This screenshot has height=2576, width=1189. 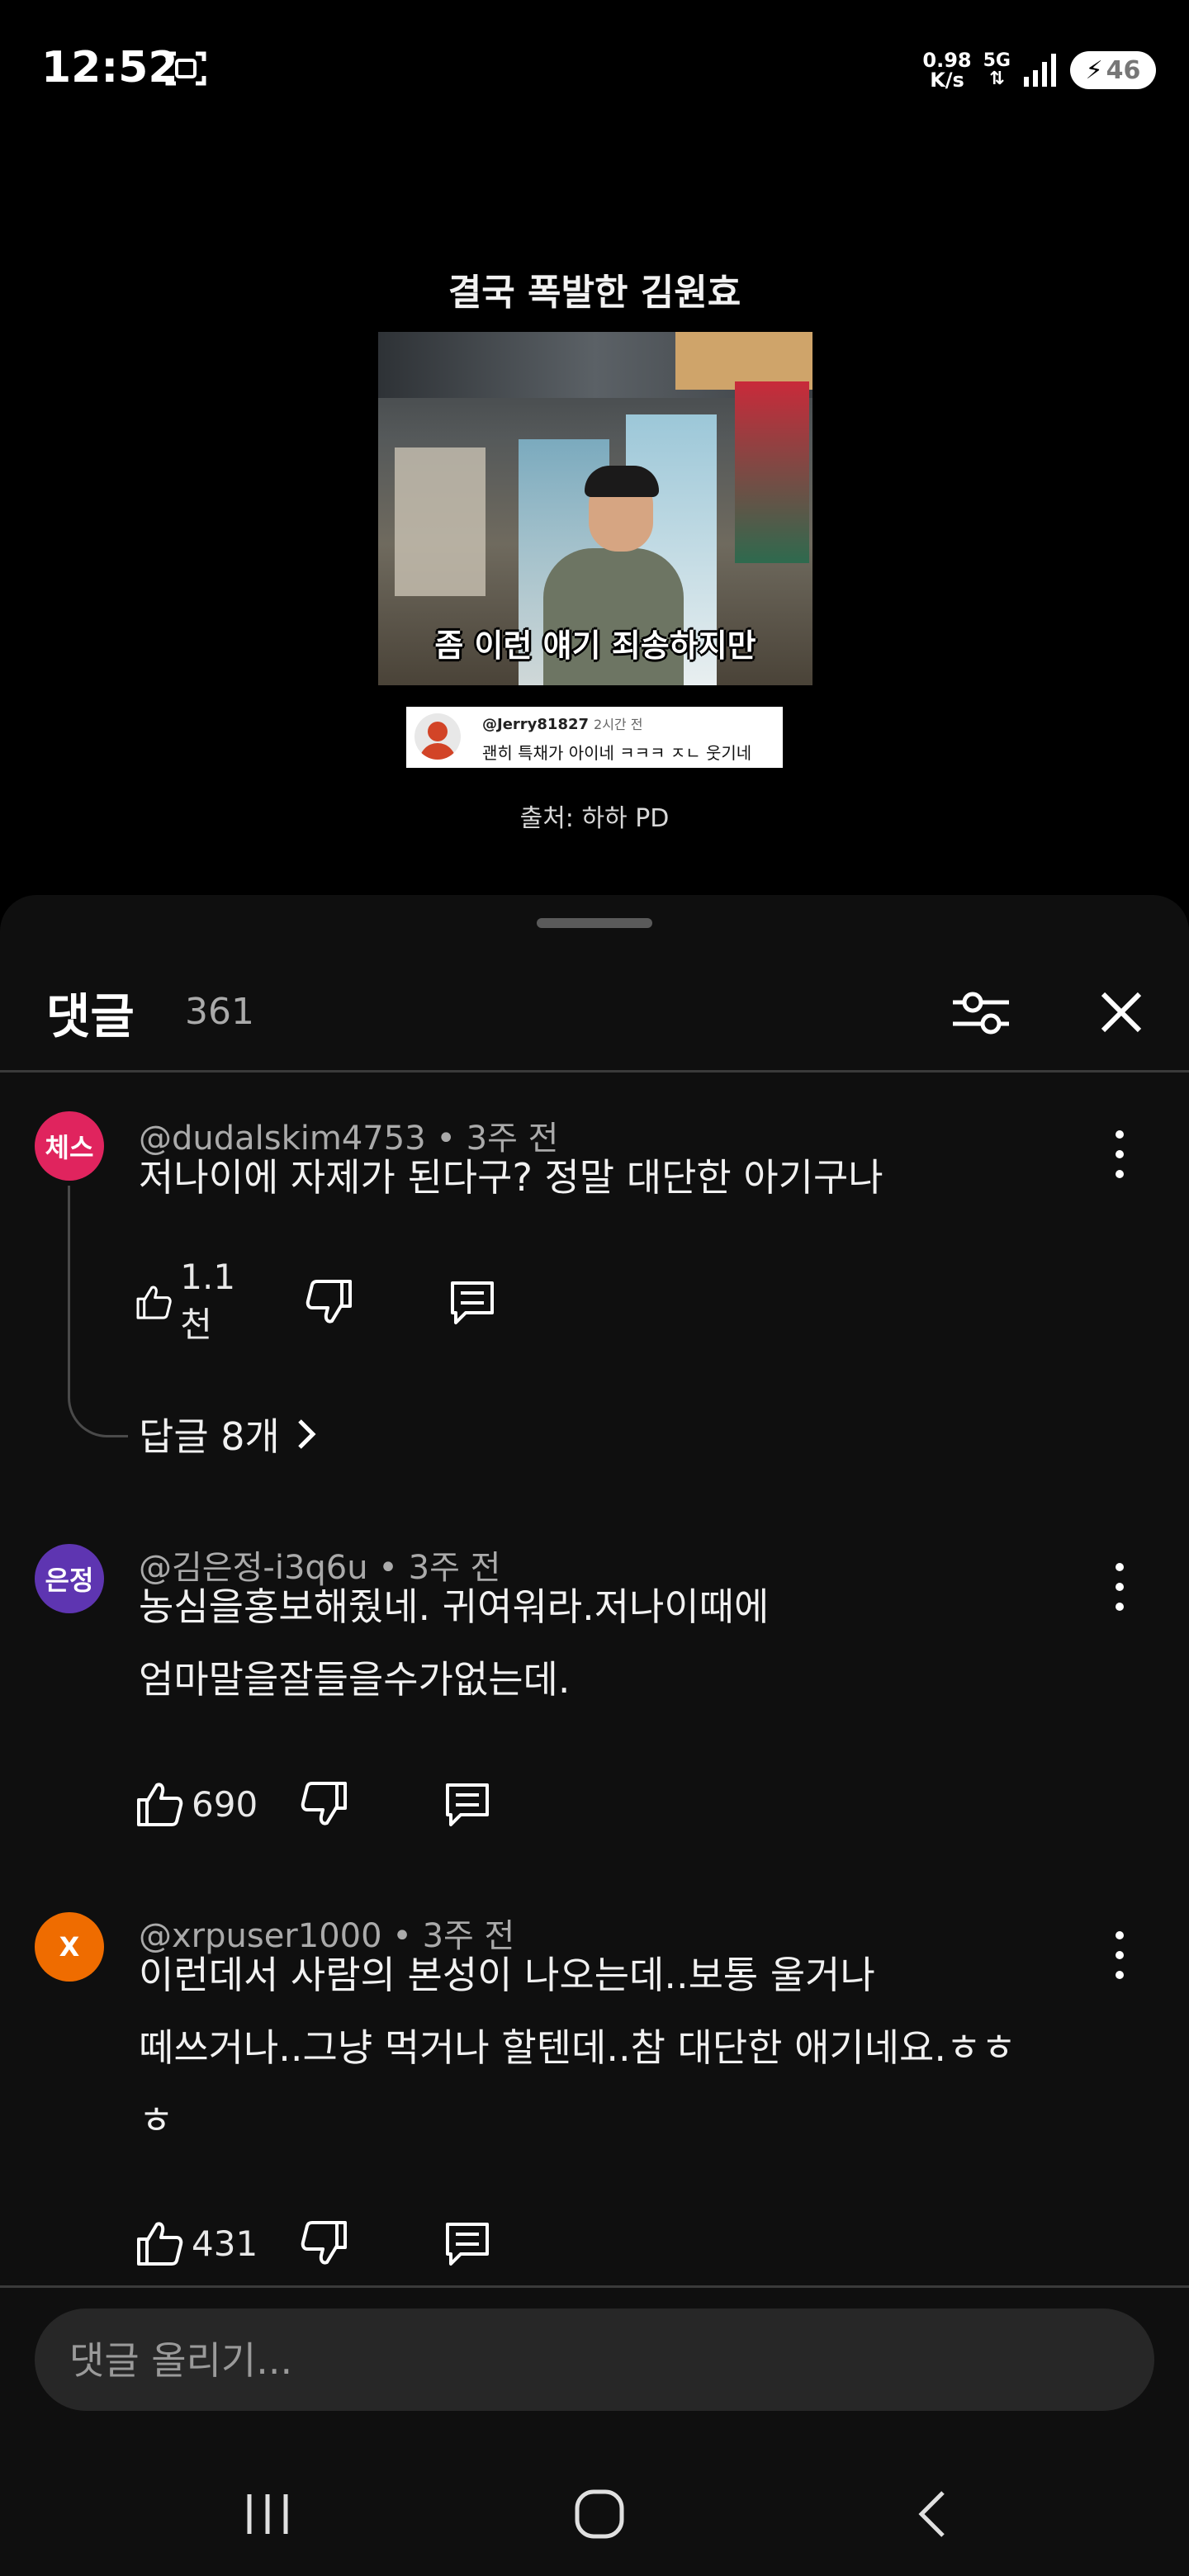 I want to click on video-title: 결국 폭발한 김원효, so click(x=594, y=293).